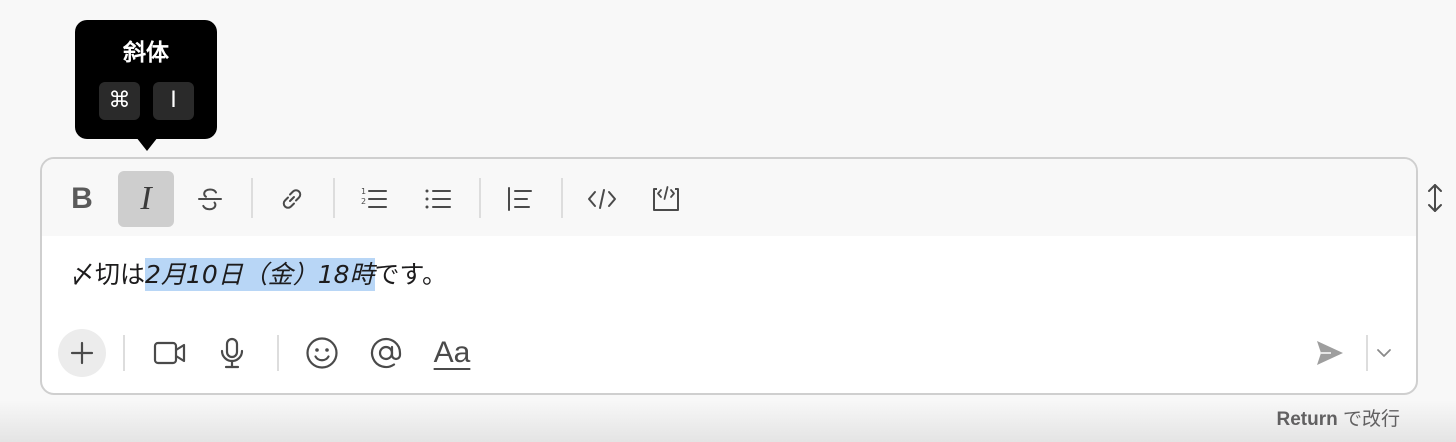  What do you see at coordinates (147, 144) in the screenshot?
I see `tooltip-arrow` at bounding box center [147, 144].